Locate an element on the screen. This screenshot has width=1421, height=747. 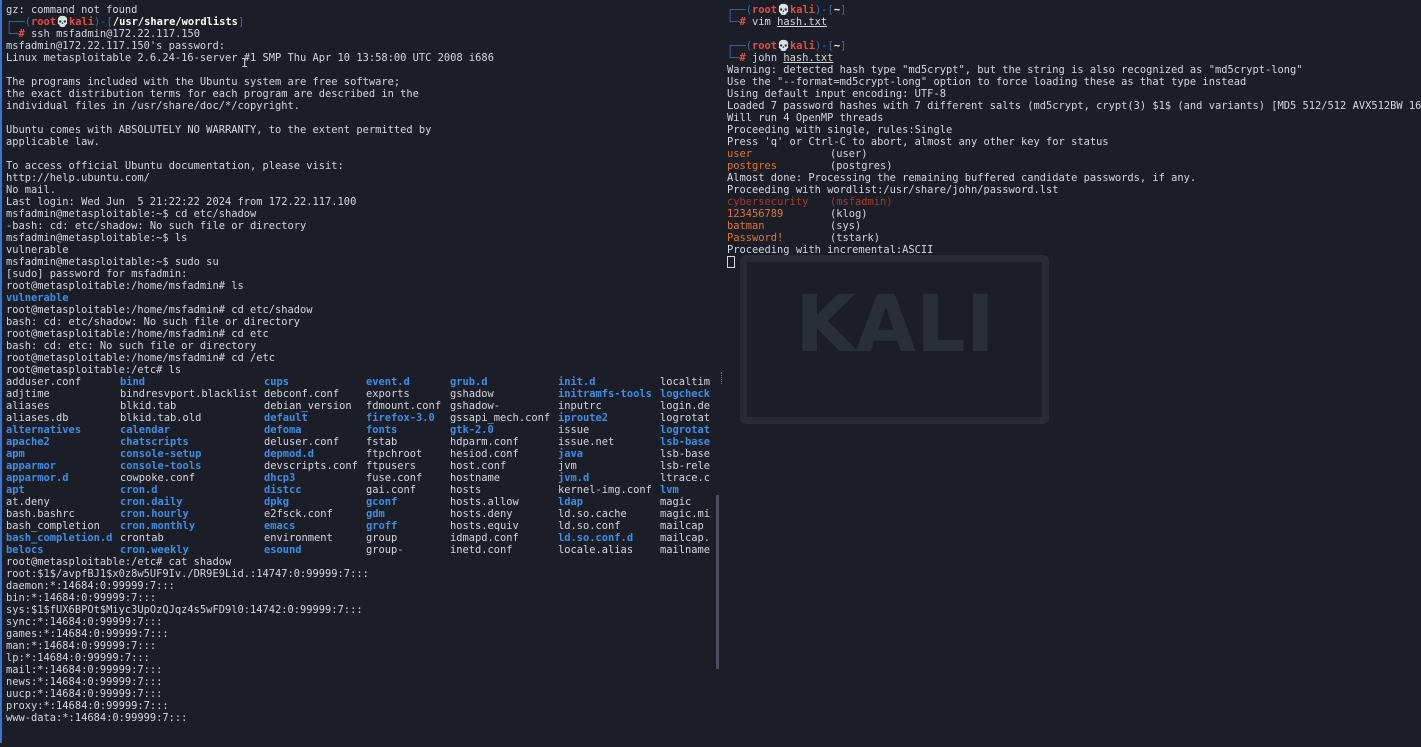
prompt-command-right-2: └─# john hash.txt is located at coordinates (780, 58).